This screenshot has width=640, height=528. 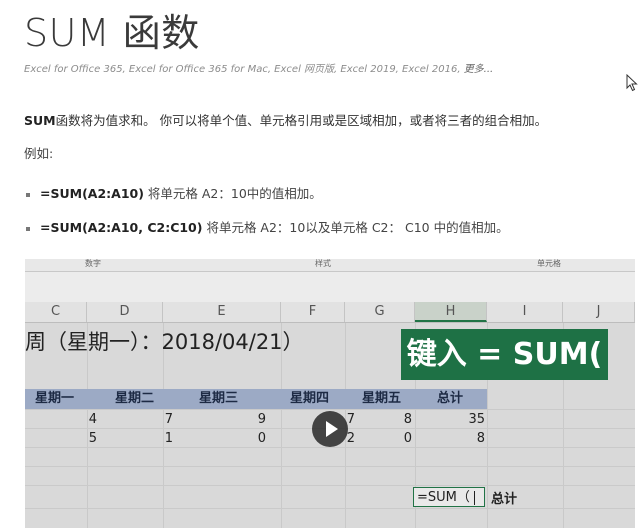 What do you see at coordinates (451, 312) in the screenshot?
I see `column-header-h: H` at bounding box center [451, 312].